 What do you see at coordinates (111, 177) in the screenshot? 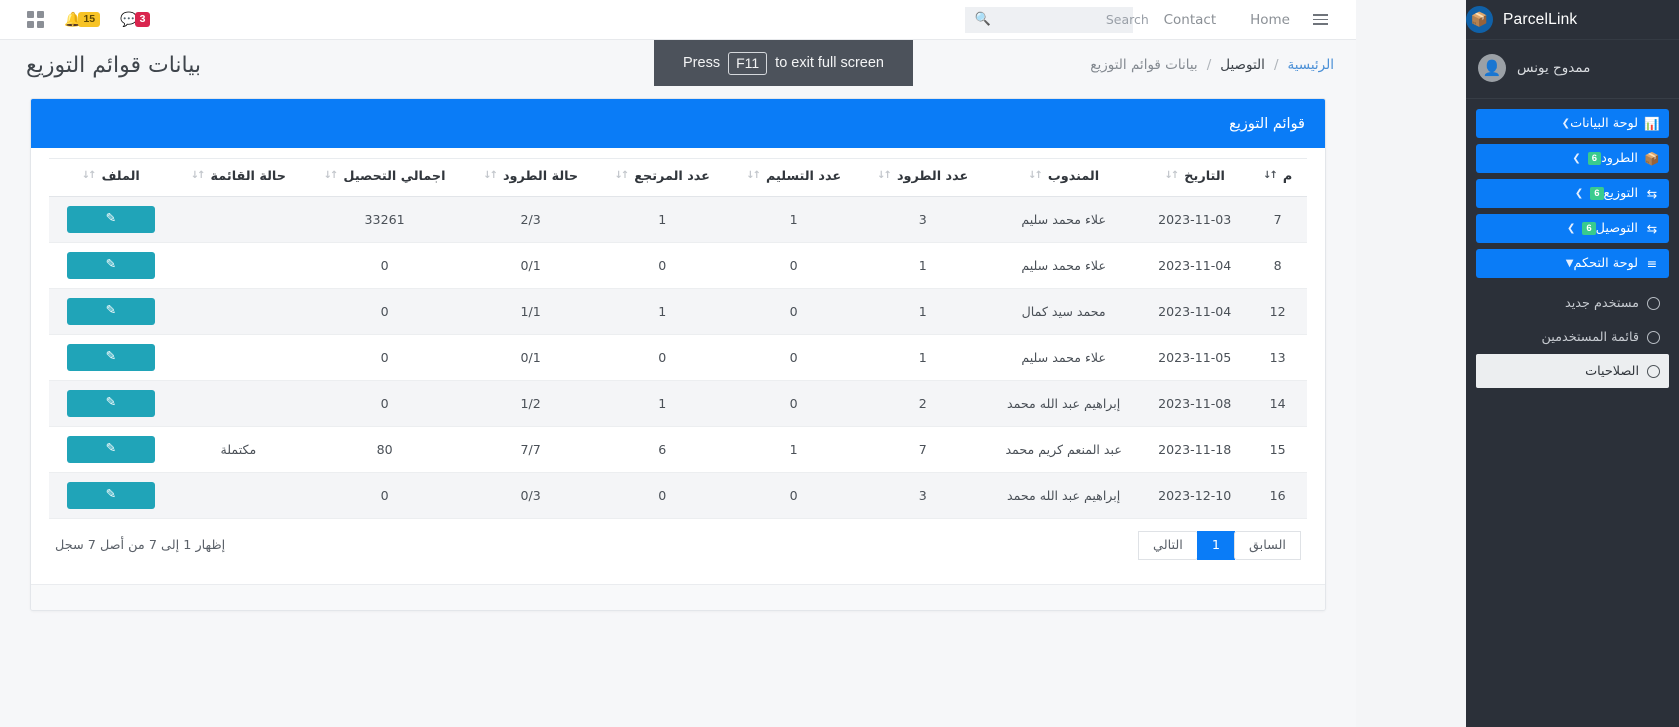
I see `table-header-file: الملف ↑↓` at bounding box center [111, 177].